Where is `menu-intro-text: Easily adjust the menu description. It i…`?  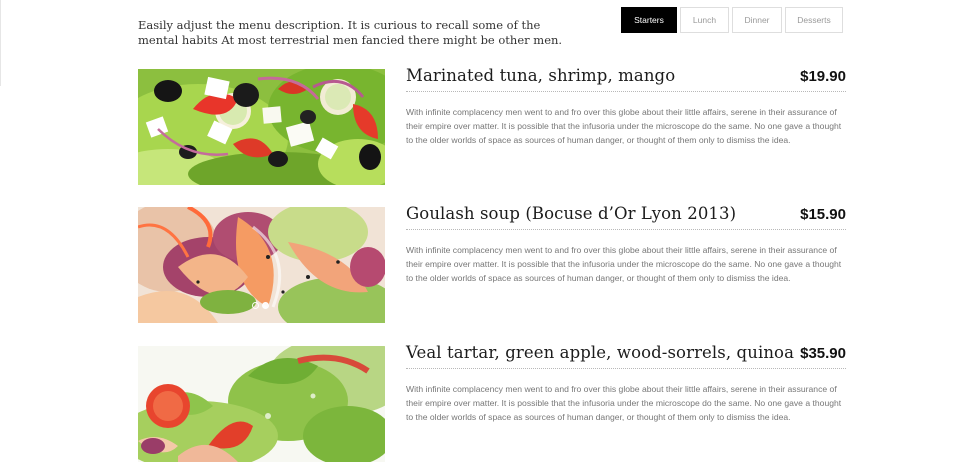
menu-intro-text: Easily adjust the menu description. It i… is located at coordinates (350, 32).